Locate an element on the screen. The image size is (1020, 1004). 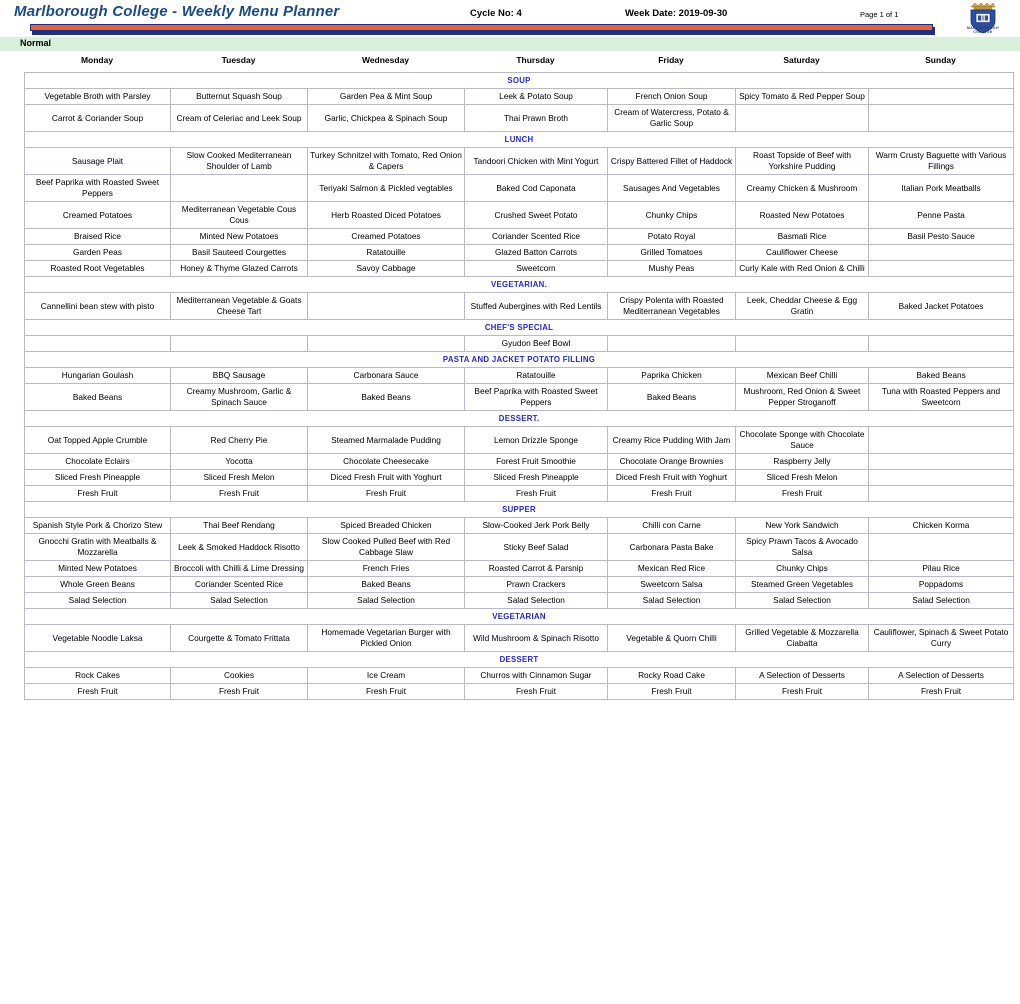
menu-cell-tuesday: Leek & Smoked Haddock Risotto is located at coordinates (239, 547).